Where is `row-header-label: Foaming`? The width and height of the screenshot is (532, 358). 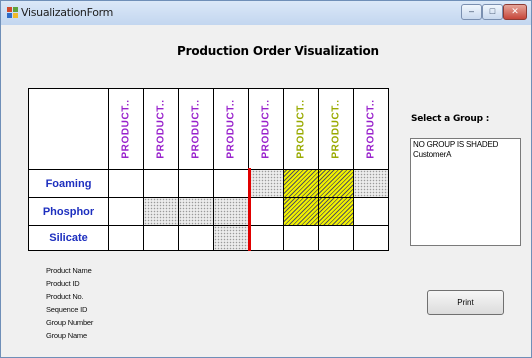 row-header-label: Foaming is located at coordinates (68, 183).